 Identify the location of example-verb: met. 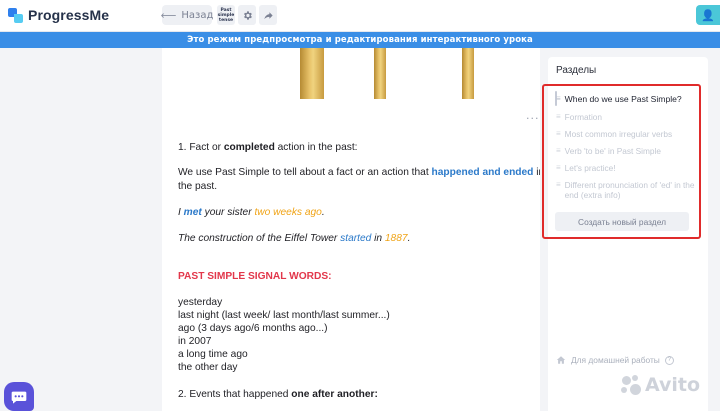
(192, 212).